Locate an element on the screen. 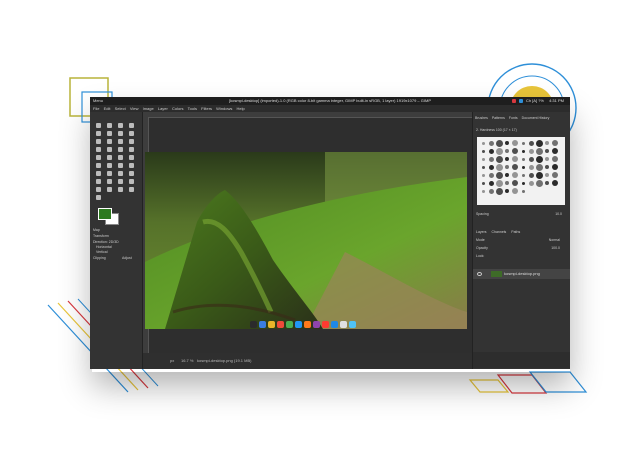 The image size is (626, 470). mypaint-tool-icon is located at coordinates (120, 173).